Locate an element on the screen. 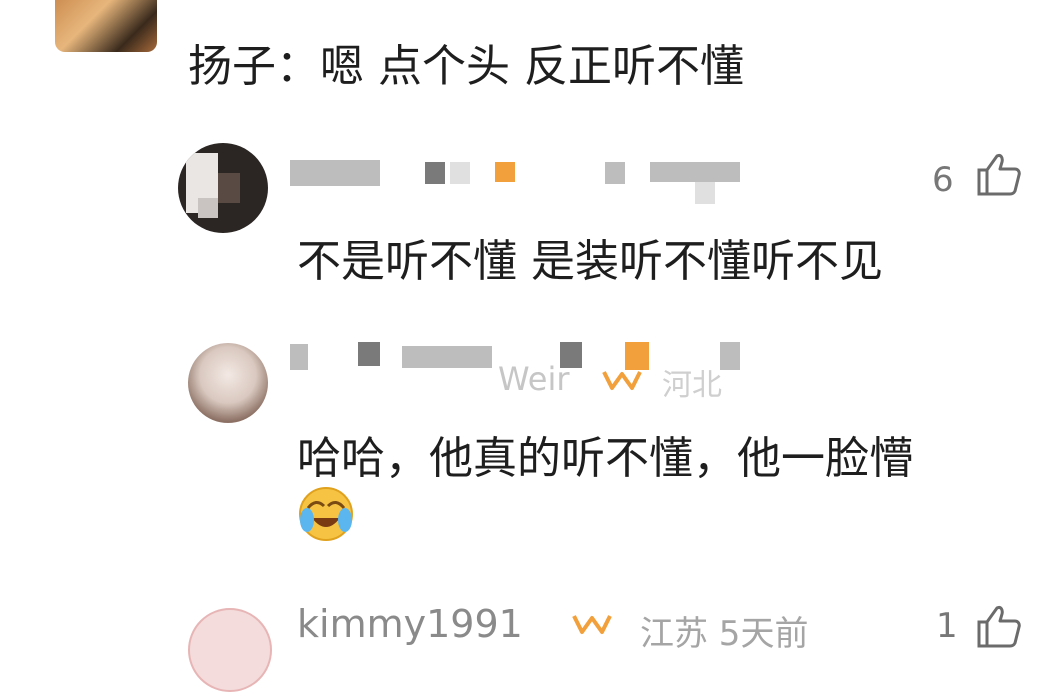  comment-content: 扬子：嗯 点个头 反正听不懂 is located at coordinates (466, 66).